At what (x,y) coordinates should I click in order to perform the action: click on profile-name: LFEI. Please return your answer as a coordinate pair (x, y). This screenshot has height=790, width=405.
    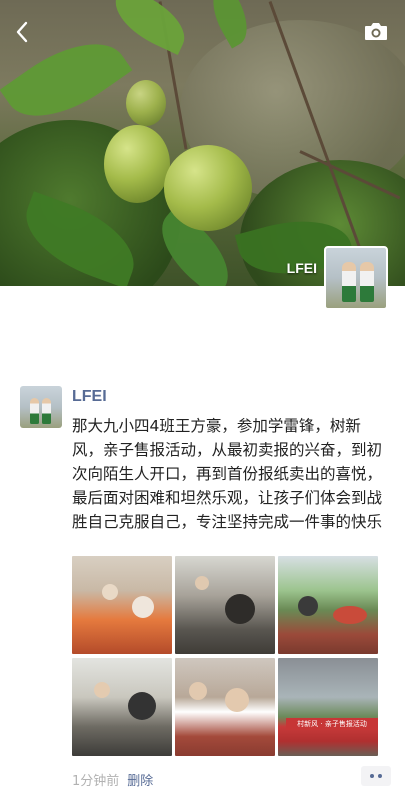
    Looking at the image, I should click on (301, 268).